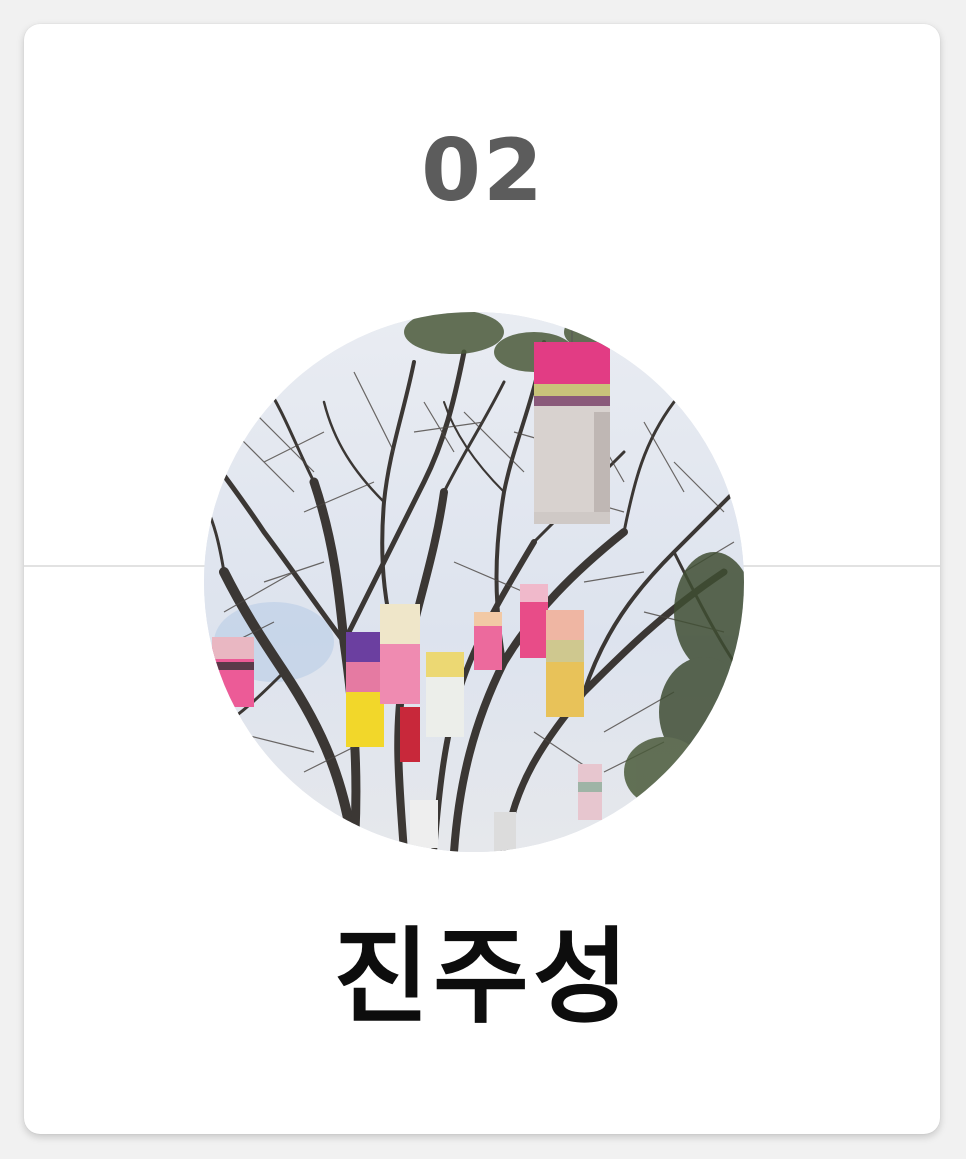 The image size is (966, 1159). Describe the element at coordinates (483, 977) in the screenshot. I see `place-title: 진주성` at that location.